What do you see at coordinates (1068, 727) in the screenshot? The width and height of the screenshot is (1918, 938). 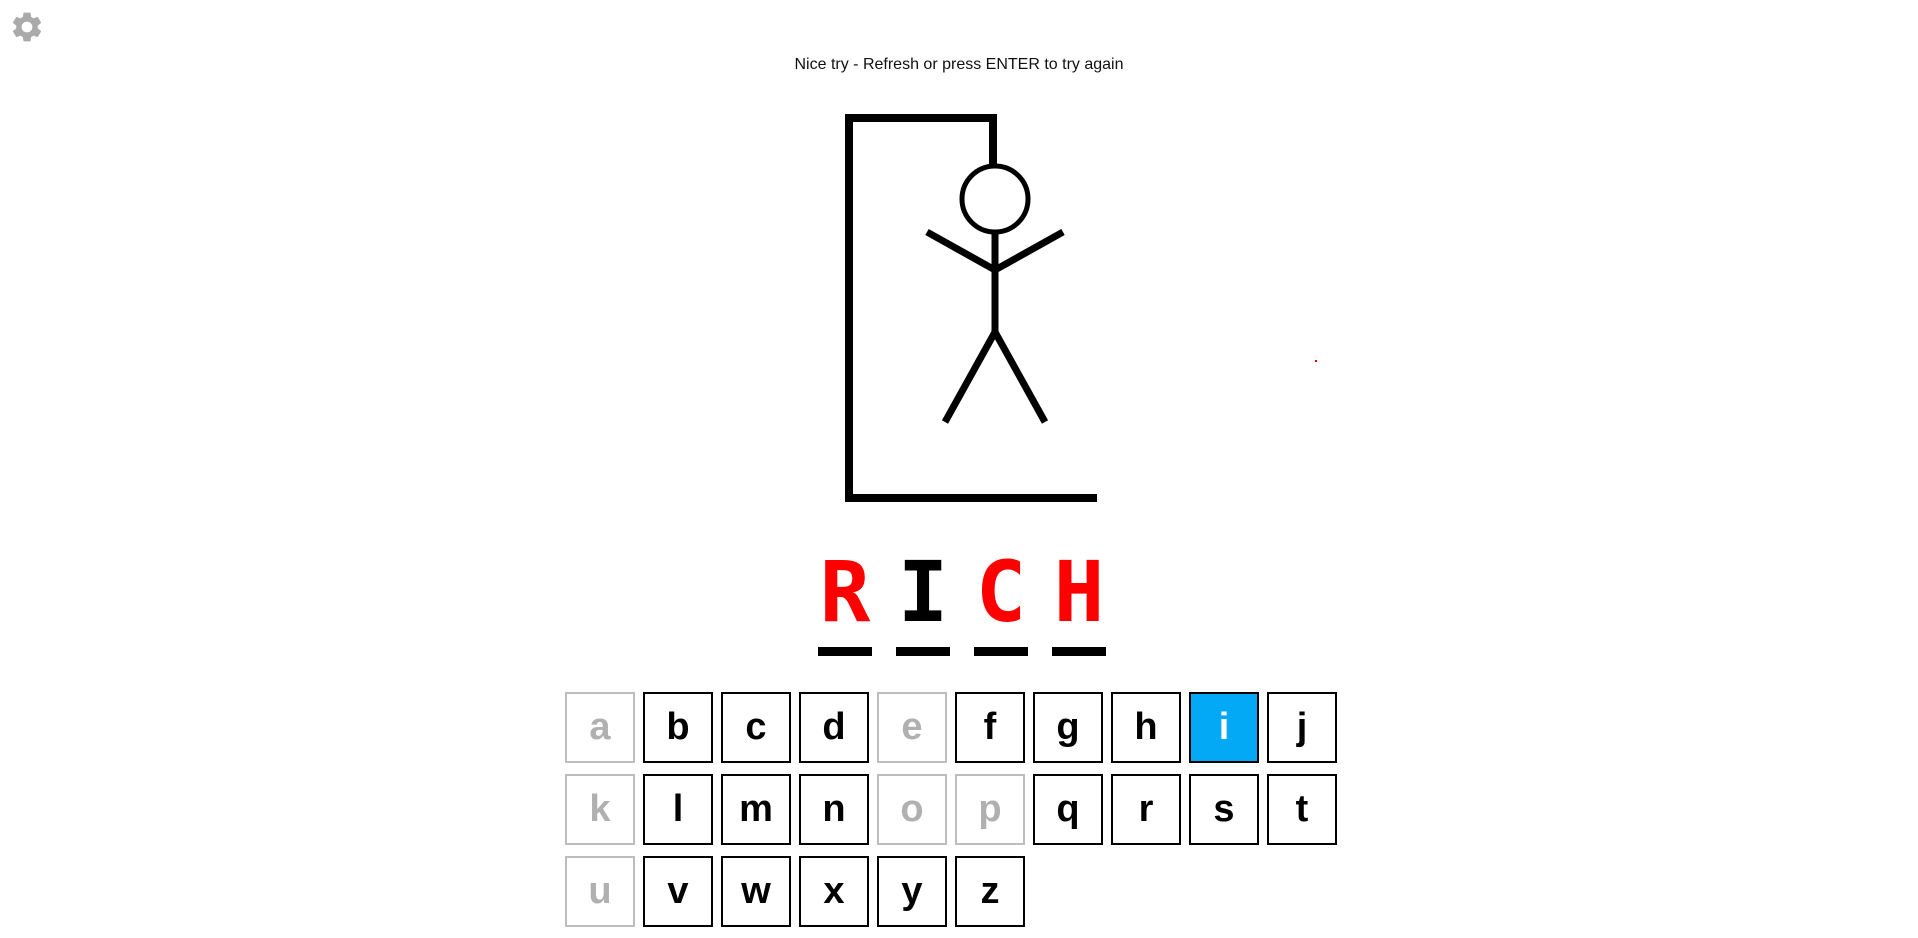 I see `key-g: g` at bounding box center [1068, 727].